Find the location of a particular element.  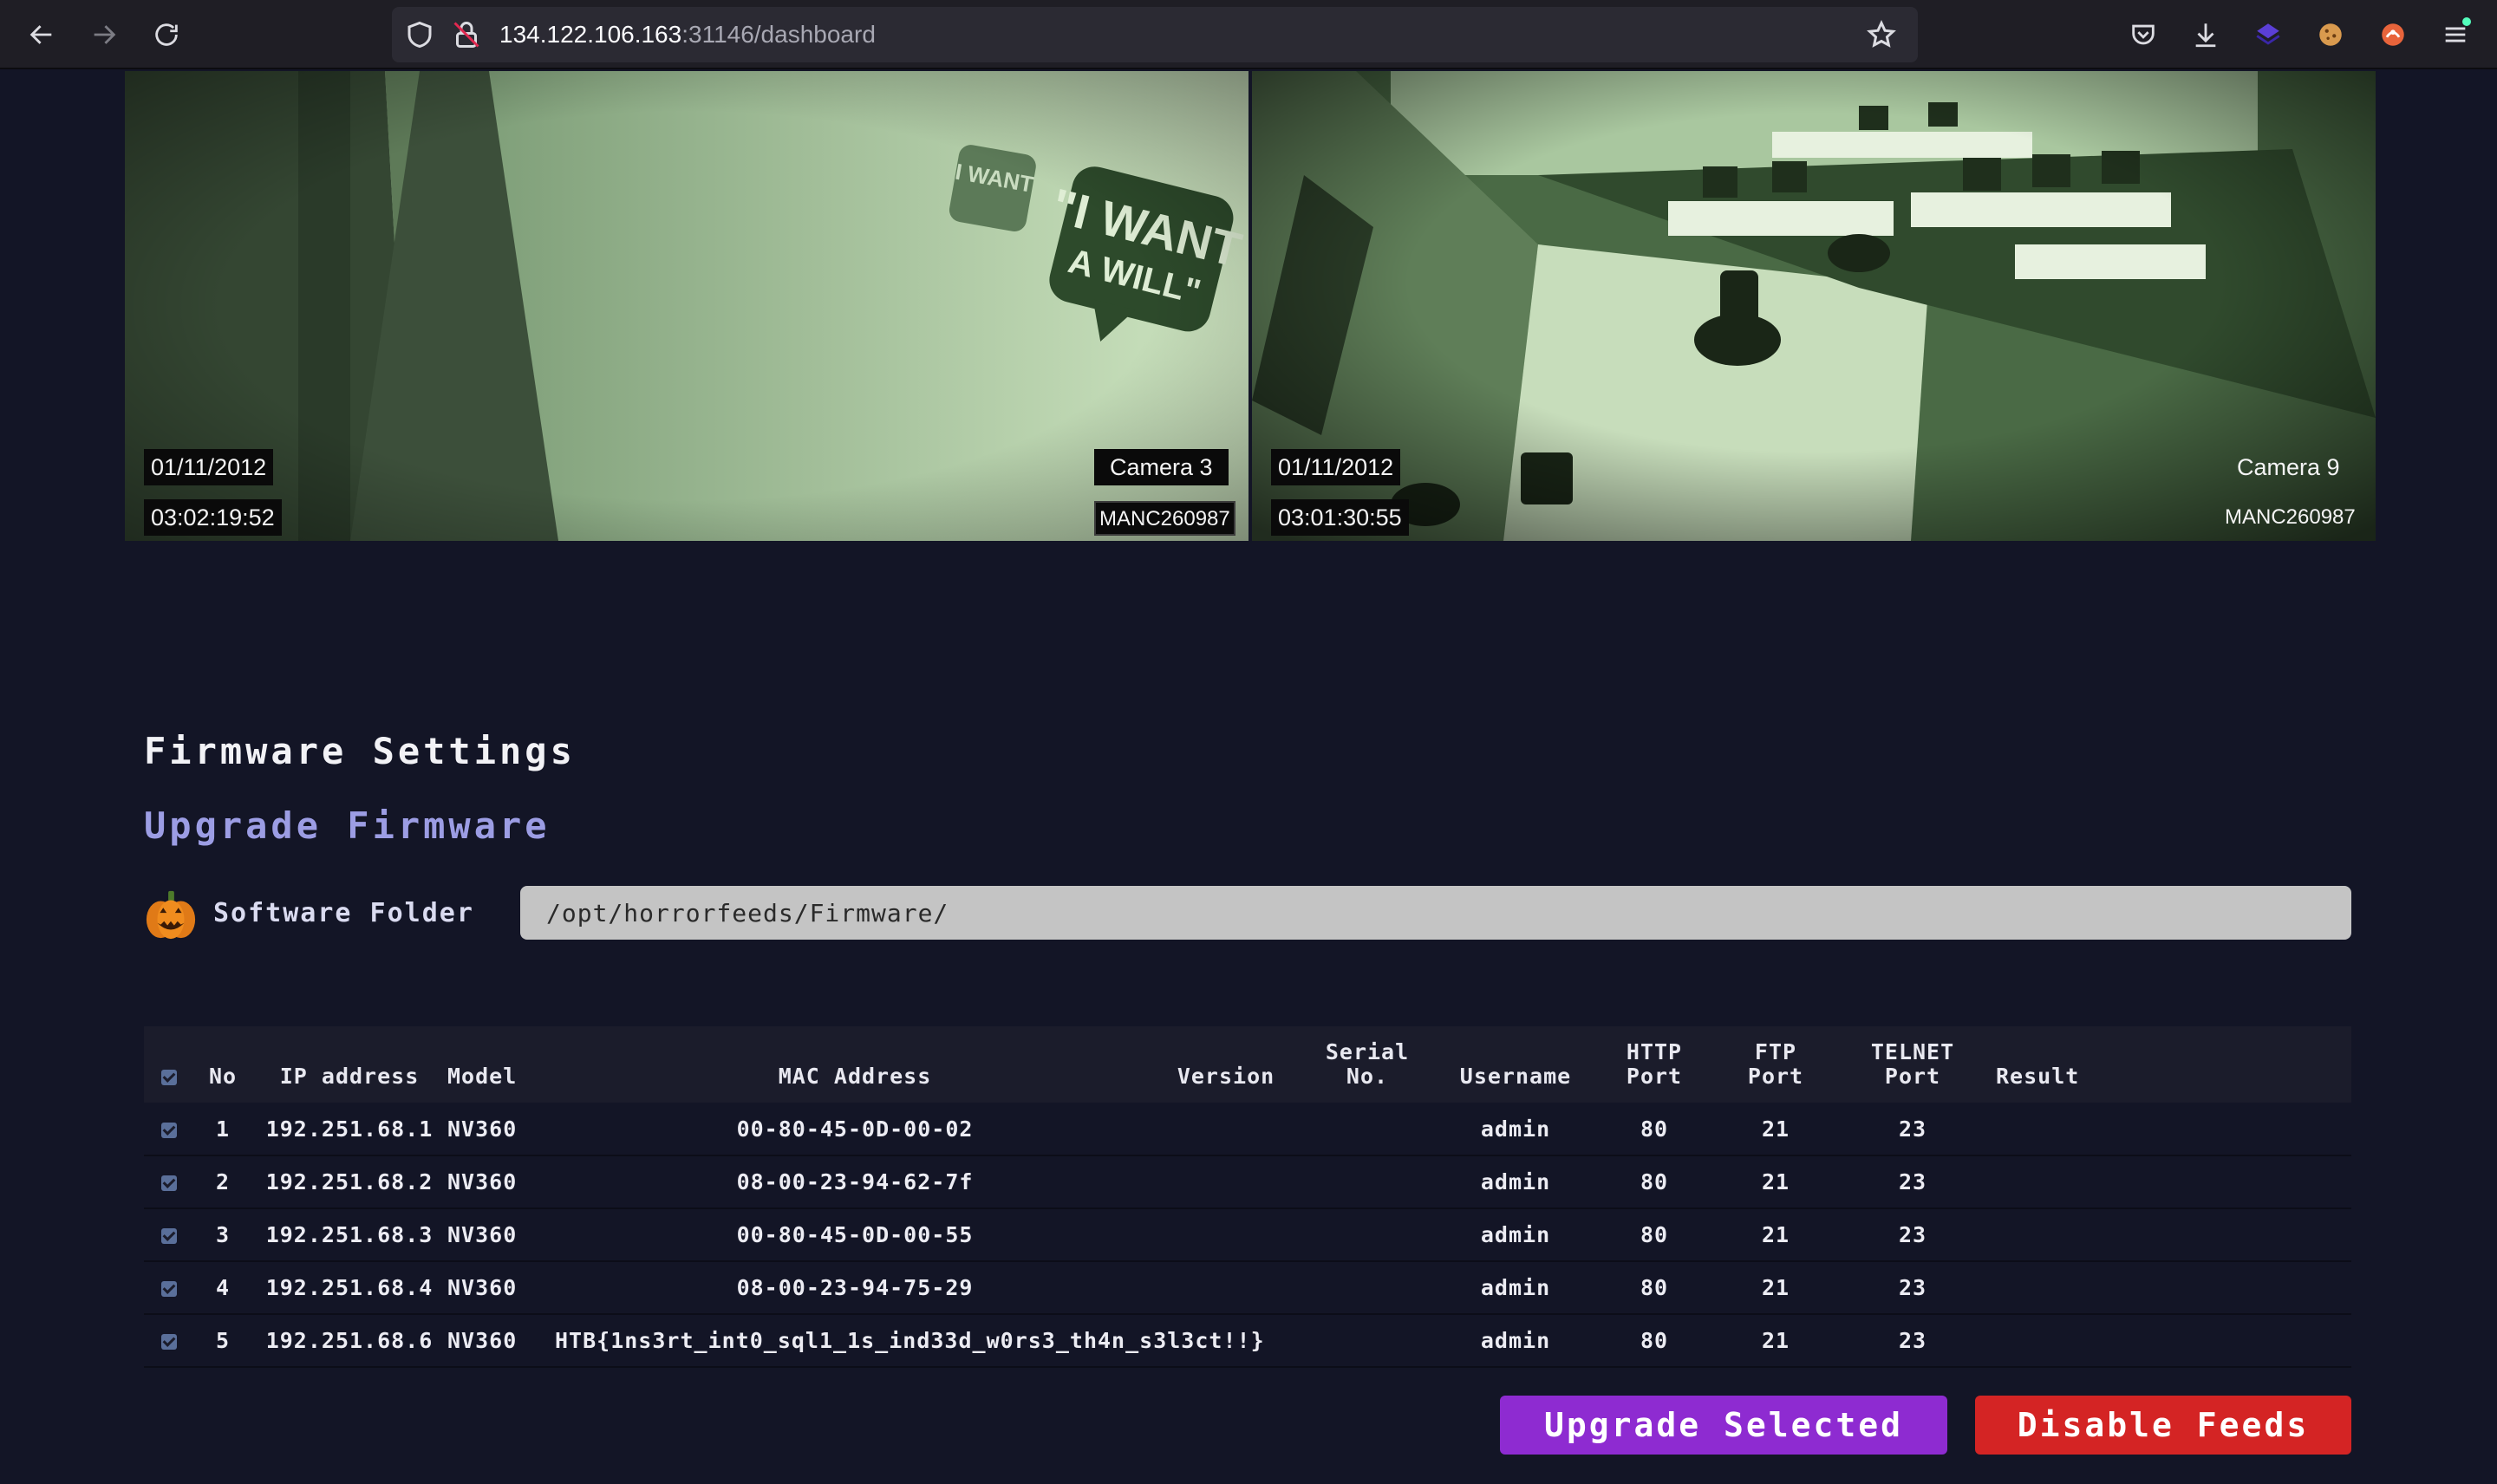

header-http-line2: Port is located at coordinates (1654, 1076).